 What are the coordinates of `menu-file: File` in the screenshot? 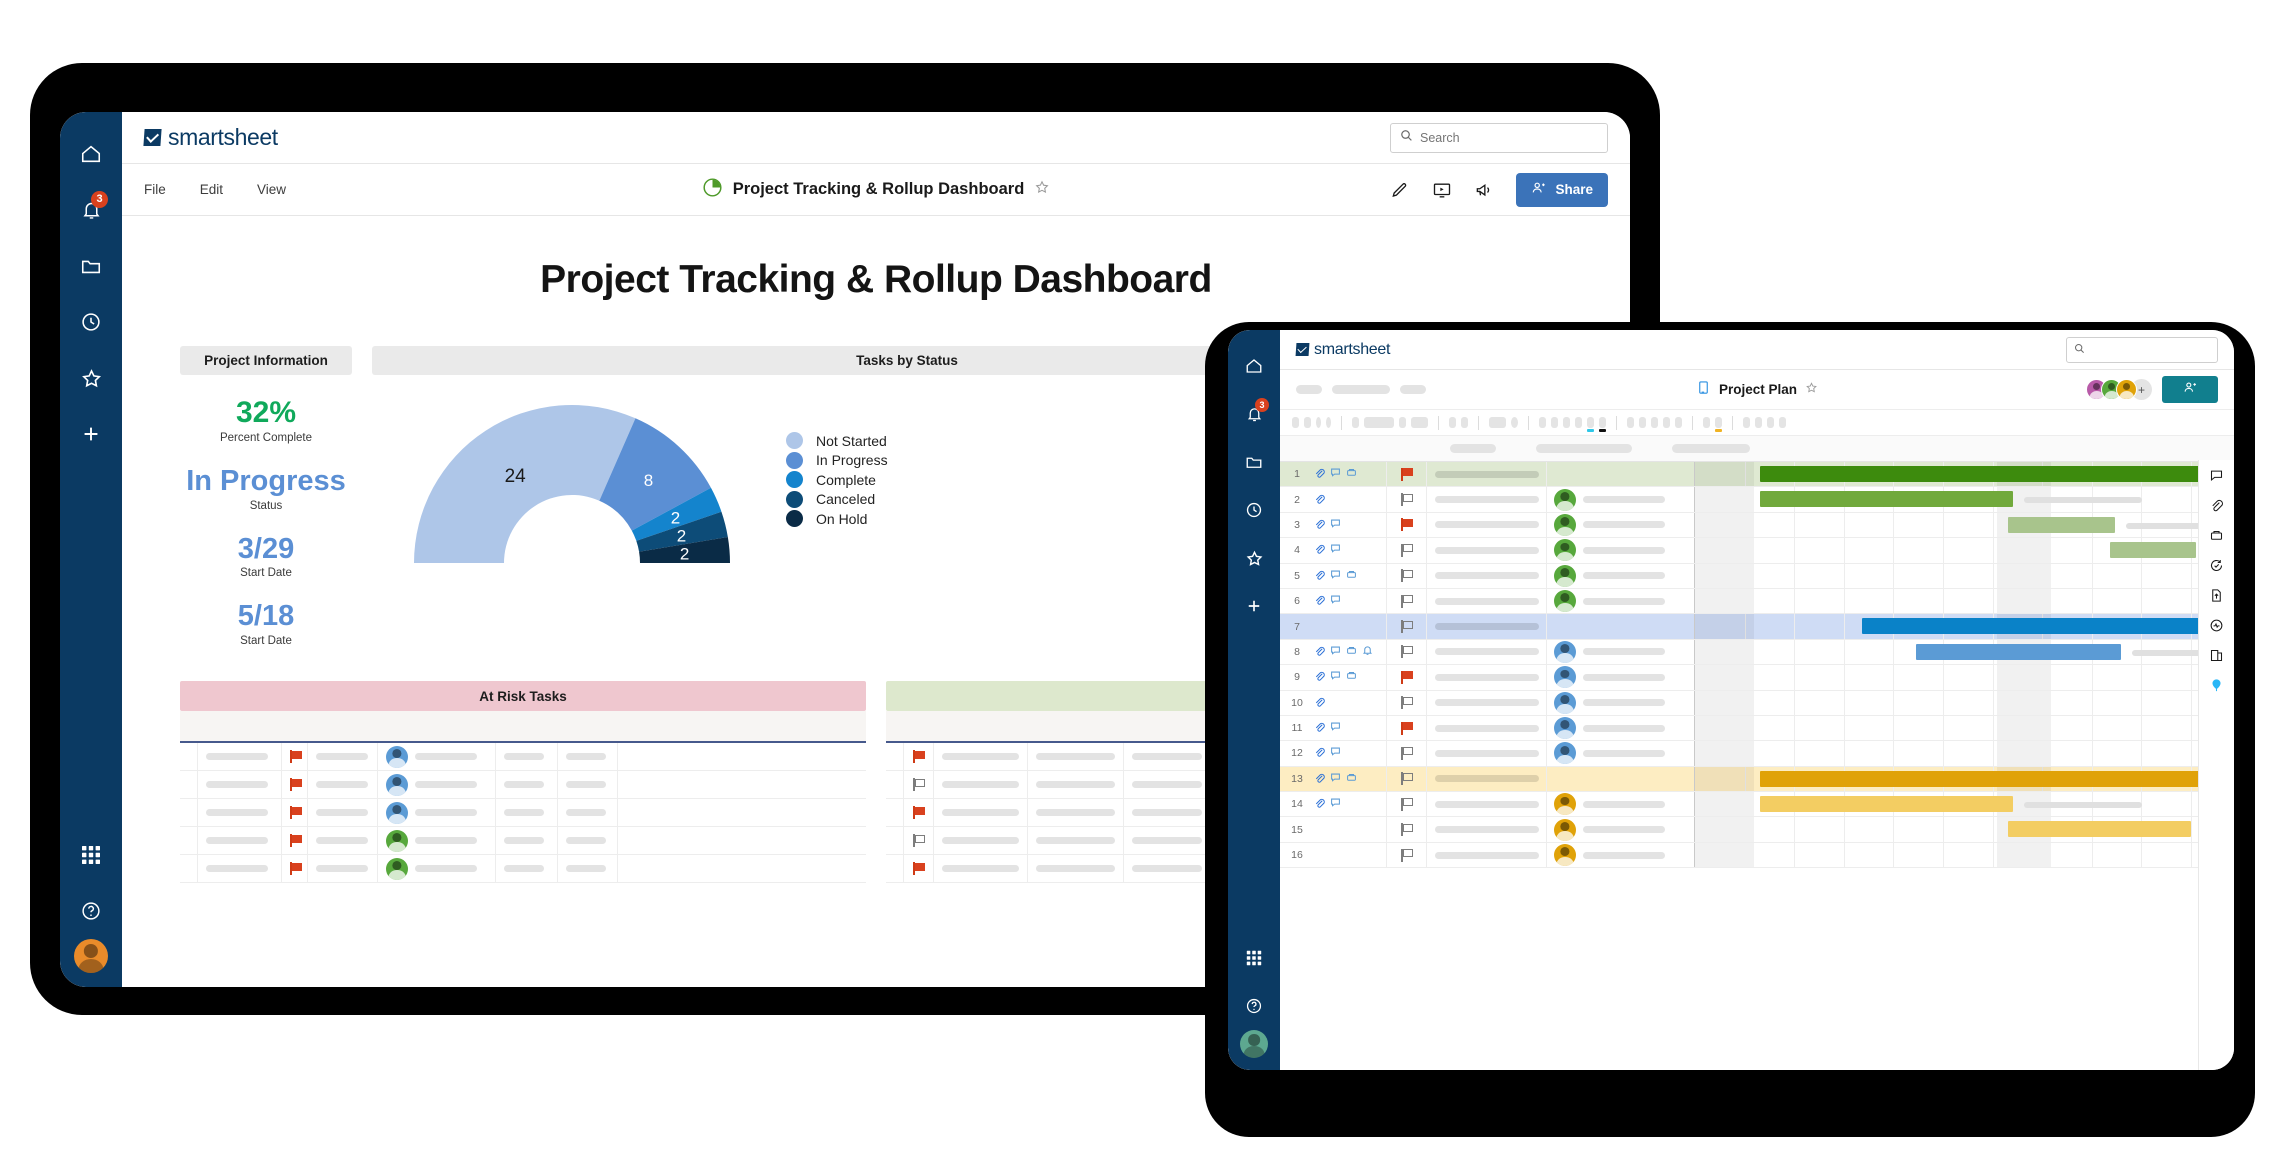 It's located at (155, 189).